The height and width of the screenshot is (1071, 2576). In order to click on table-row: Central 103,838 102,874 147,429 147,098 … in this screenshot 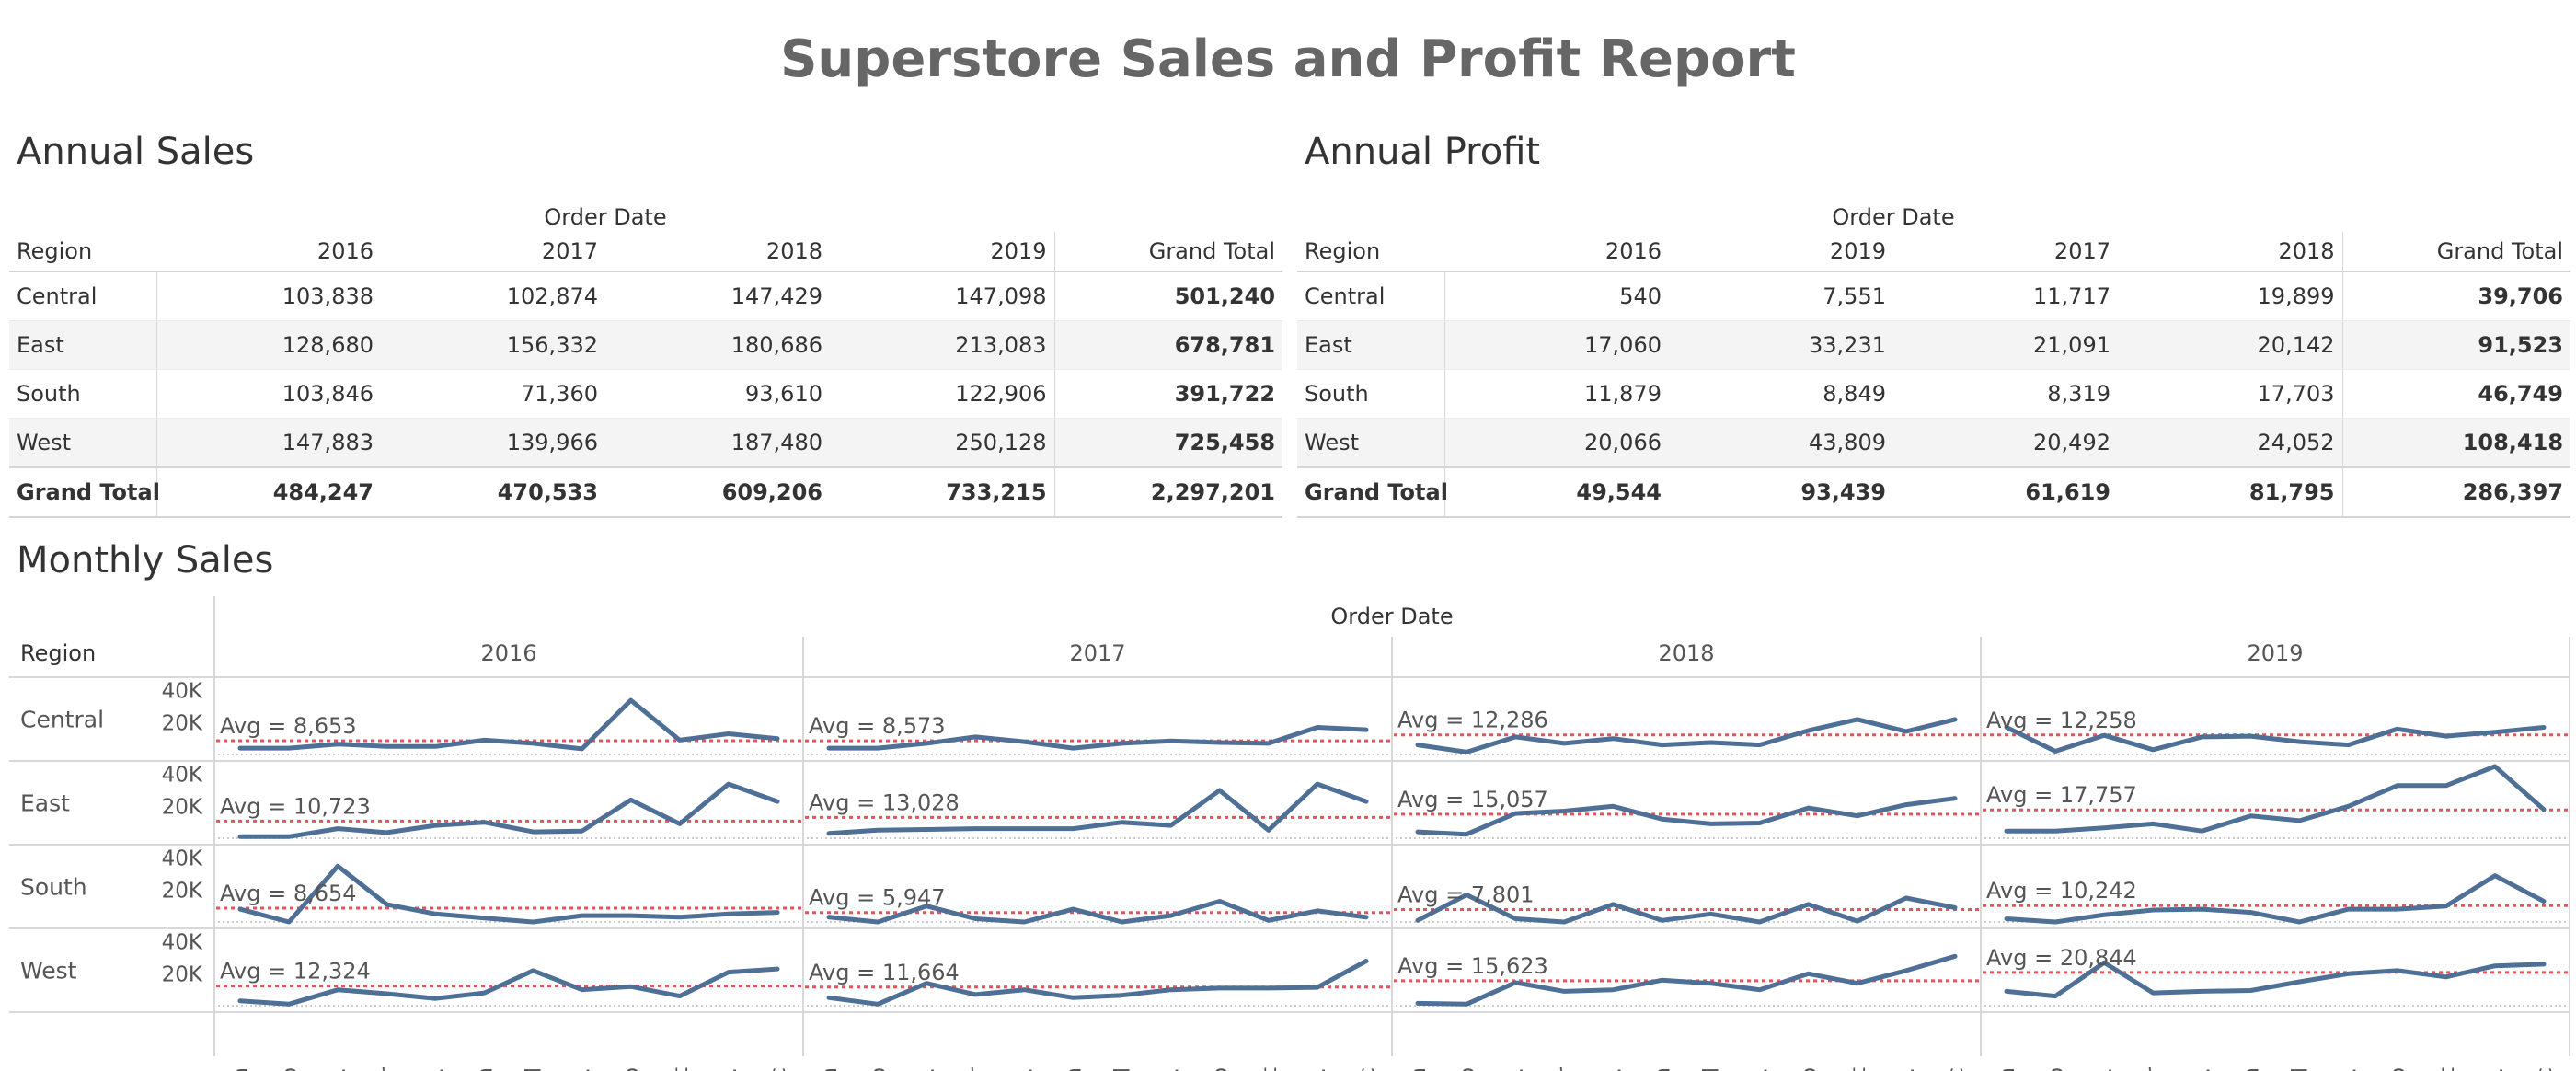, I will do `click(646, 296)`.